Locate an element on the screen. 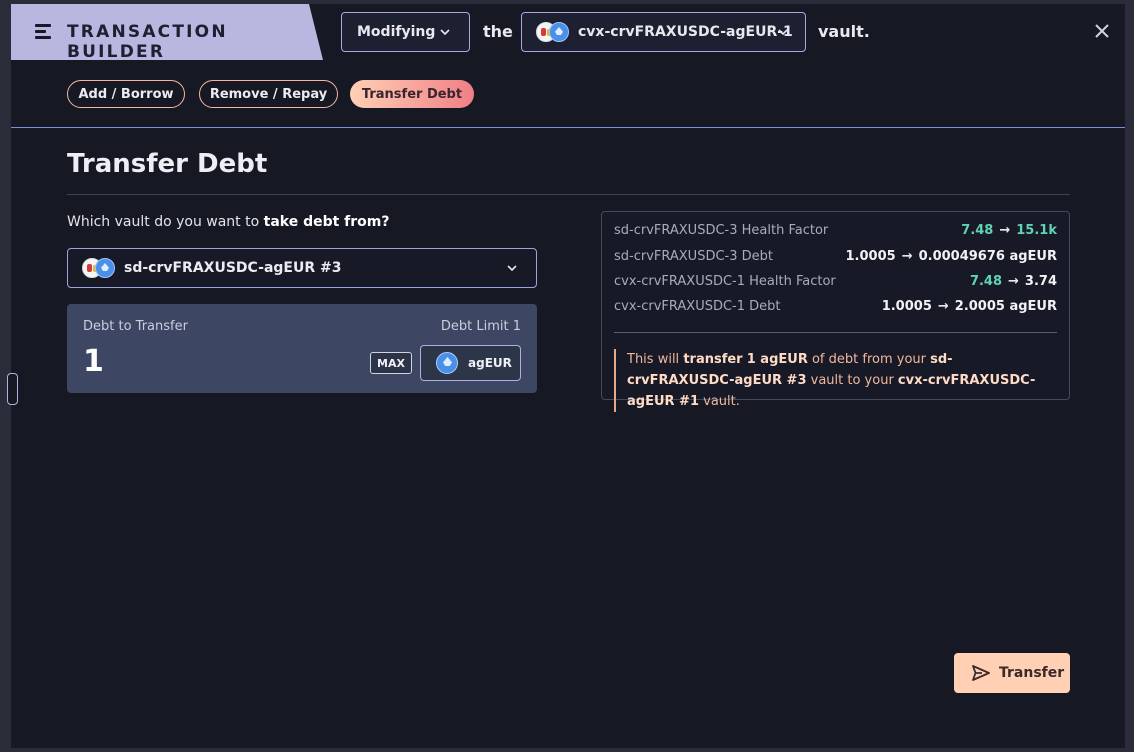 The width and height of the screenshot is (1134, 752). source-vault-label: sd-crvFRAXUSDC-agEUR #3 is located at coordinates (233, 268).